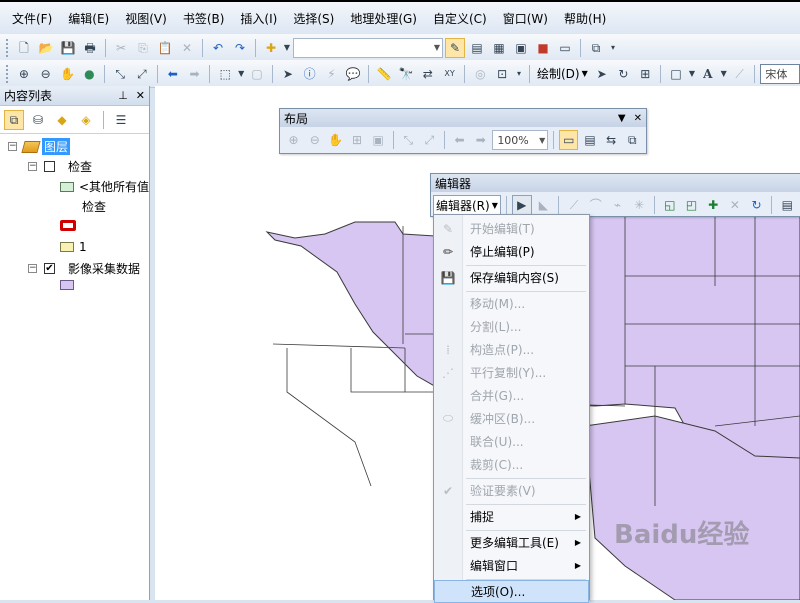  What do you see at coordinates (511, 490) in the screenshot?
I see `menu-item-validate-features: ✔ 验证要素(V)` at bounding box center [511, 490].